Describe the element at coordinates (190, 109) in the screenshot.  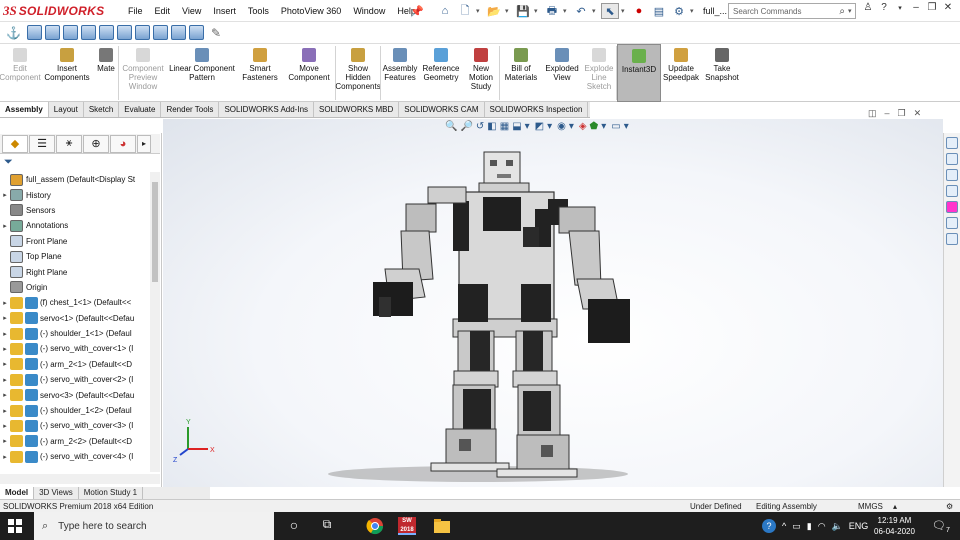
I see `tab-render-tools: Render Tools` at that location.